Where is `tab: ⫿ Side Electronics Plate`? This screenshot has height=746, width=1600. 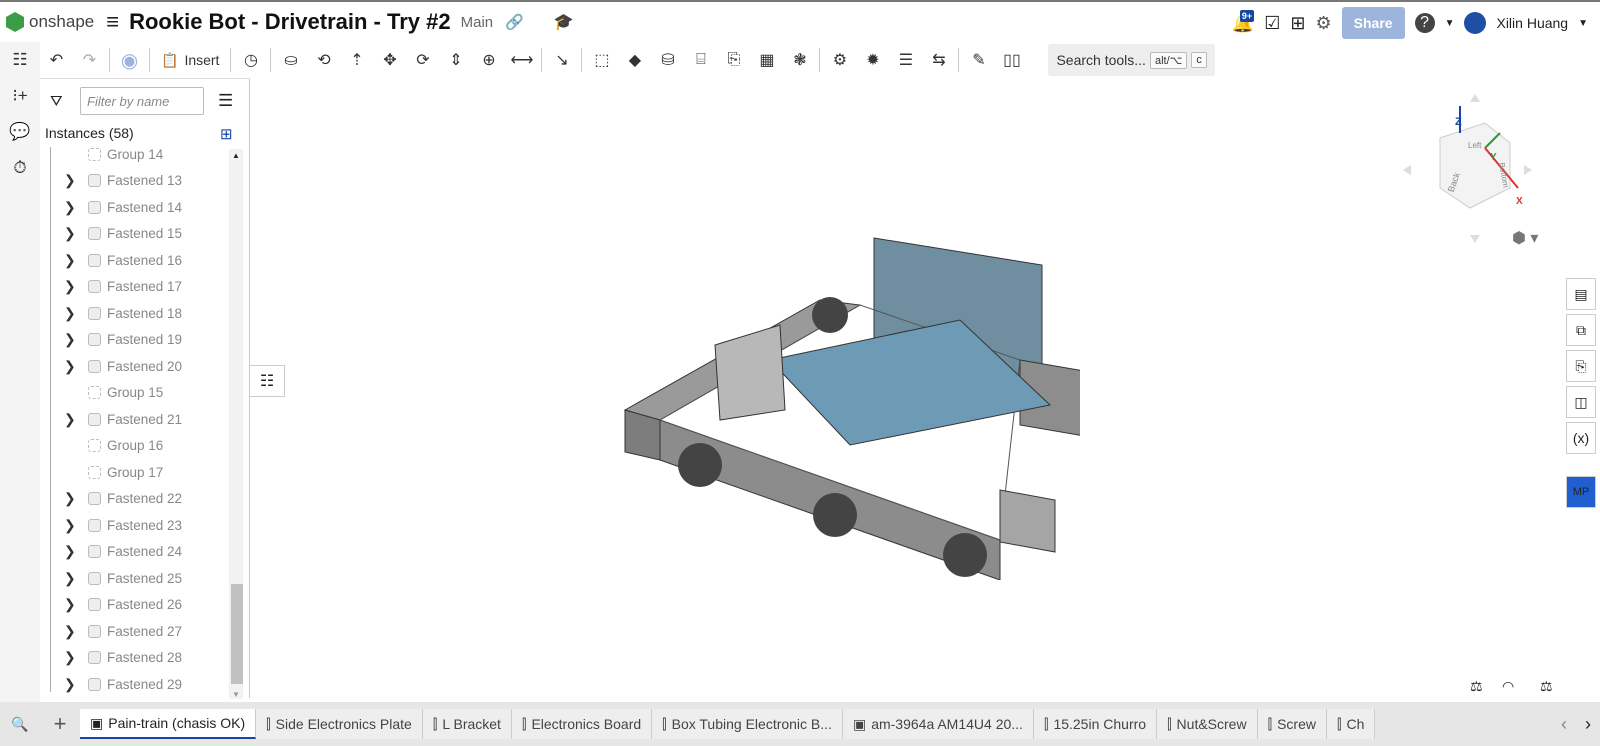
tab: ⫿ Side Electronics Plate is located at coordinates (339, 724).